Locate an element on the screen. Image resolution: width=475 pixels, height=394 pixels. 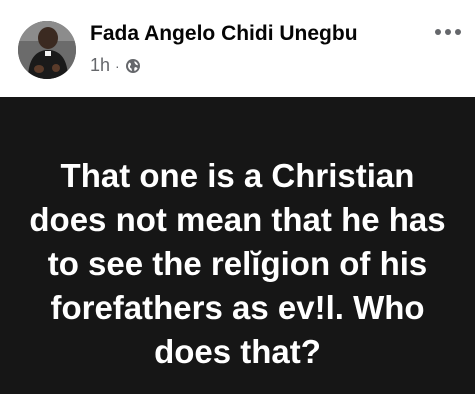
author-name: Fada Angelo Chidi Unegbu is located at coordinates (224, 34).